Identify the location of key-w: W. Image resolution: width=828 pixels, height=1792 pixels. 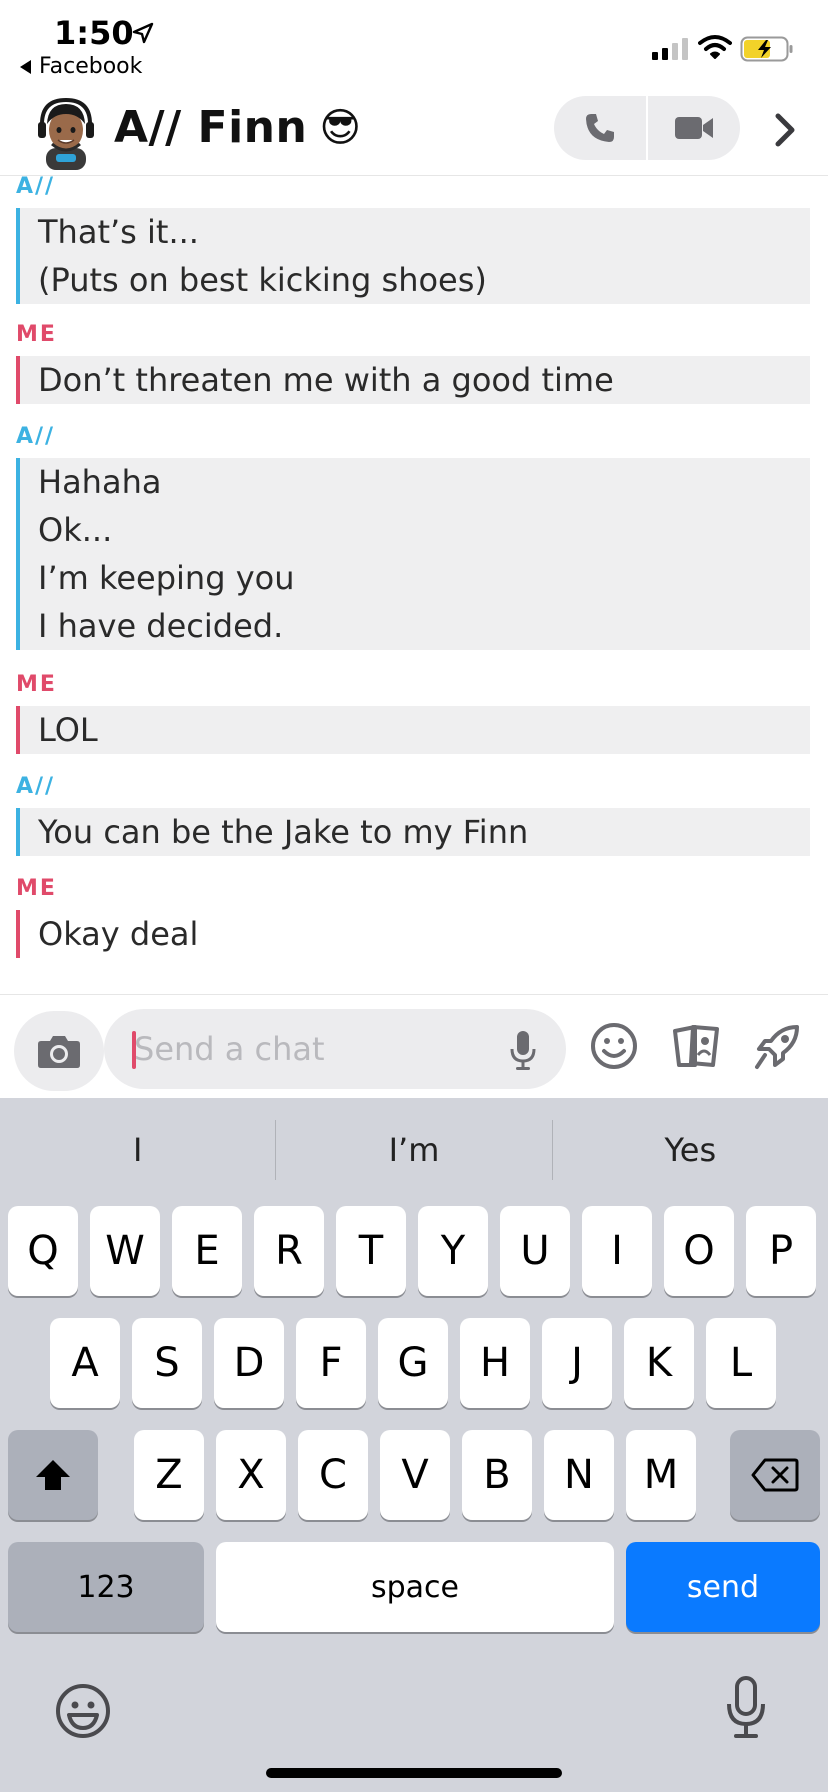
(125, 1251).